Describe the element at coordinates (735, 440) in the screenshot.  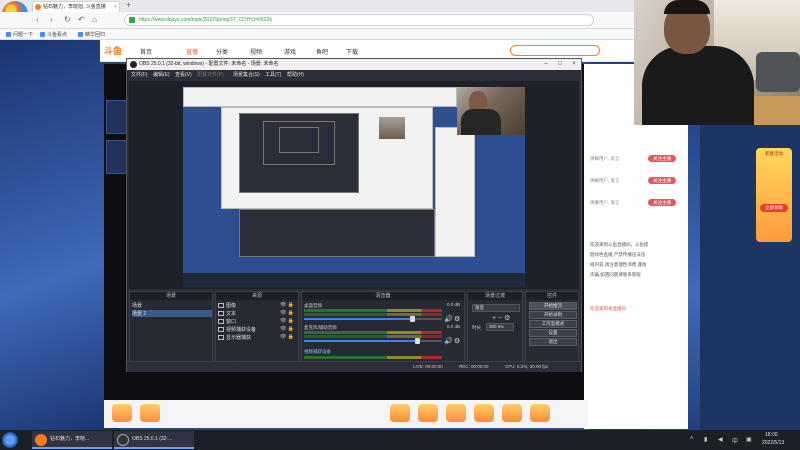
I see `tray-ime-icon: 中` at that location.